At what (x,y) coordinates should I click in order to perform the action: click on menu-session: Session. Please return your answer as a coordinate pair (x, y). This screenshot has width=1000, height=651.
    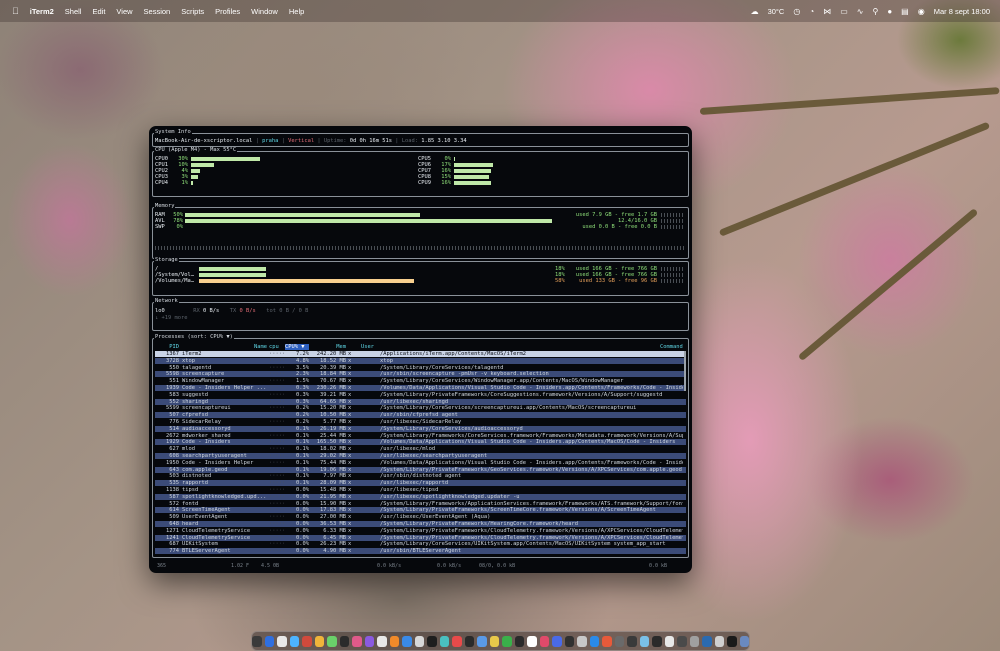
    Looking at the image, I should click on (157, 11).